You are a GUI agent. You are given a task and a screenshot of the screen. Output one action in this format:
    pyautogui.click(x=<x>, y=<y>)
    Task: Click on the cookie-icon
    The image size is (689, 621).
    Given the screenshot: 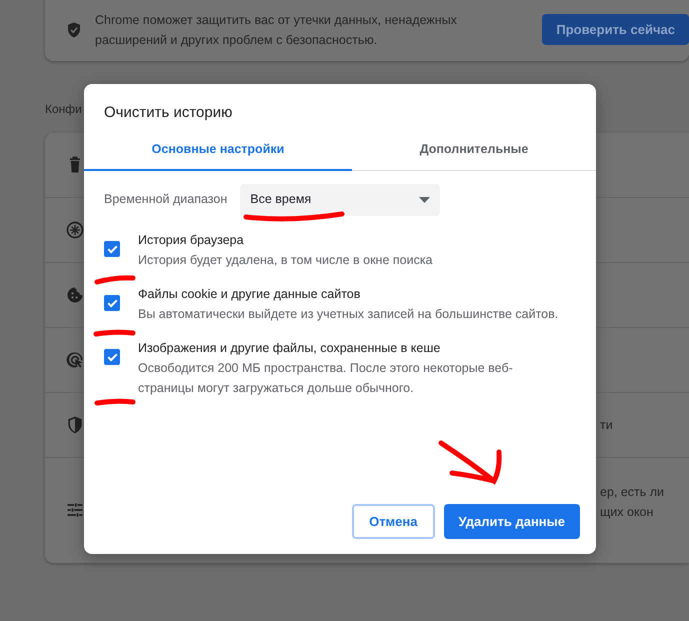 What is the action you would take?
    pyautogui.click(x=75, y=295)
    